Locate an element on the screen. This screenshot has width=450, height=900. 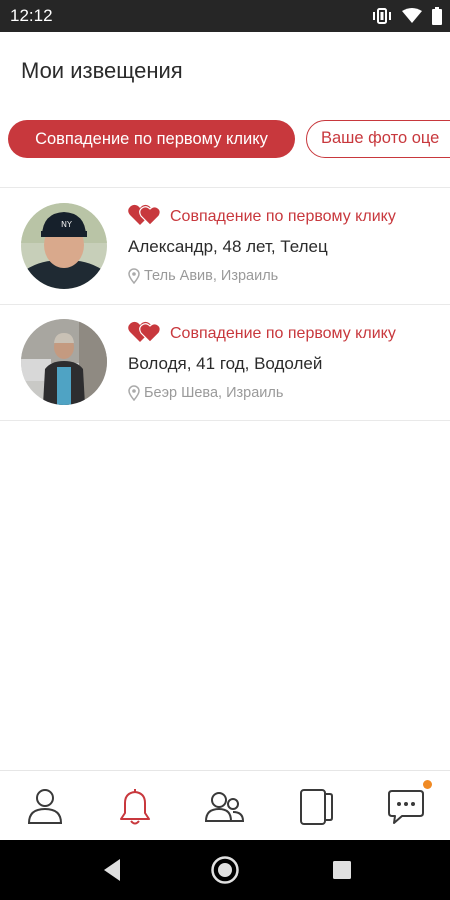
battery-icon is located at coordinates (437, 16).